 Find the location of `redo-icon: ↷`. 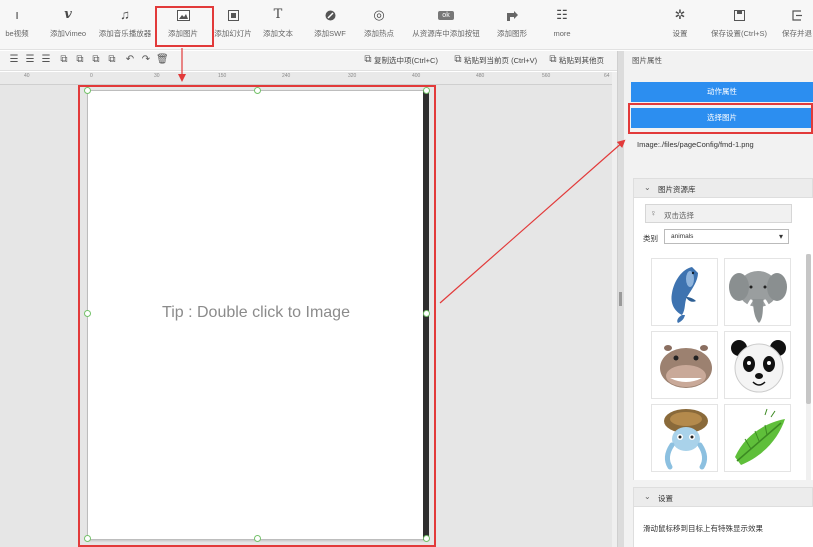

redo-icon: ↷ is located at coordinates (146, 60).